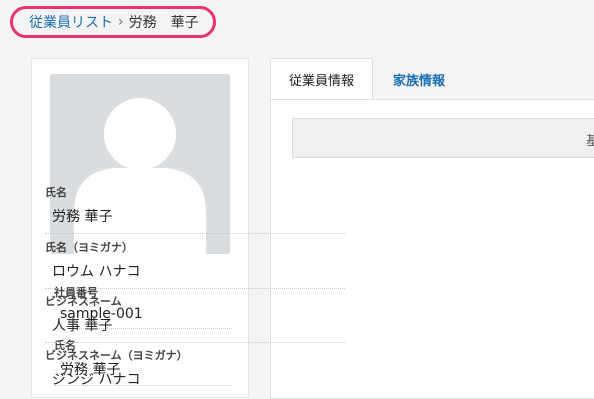 The image size is (594, 399). I want to click on detail-name-label: 氏名, so click(56, 192).